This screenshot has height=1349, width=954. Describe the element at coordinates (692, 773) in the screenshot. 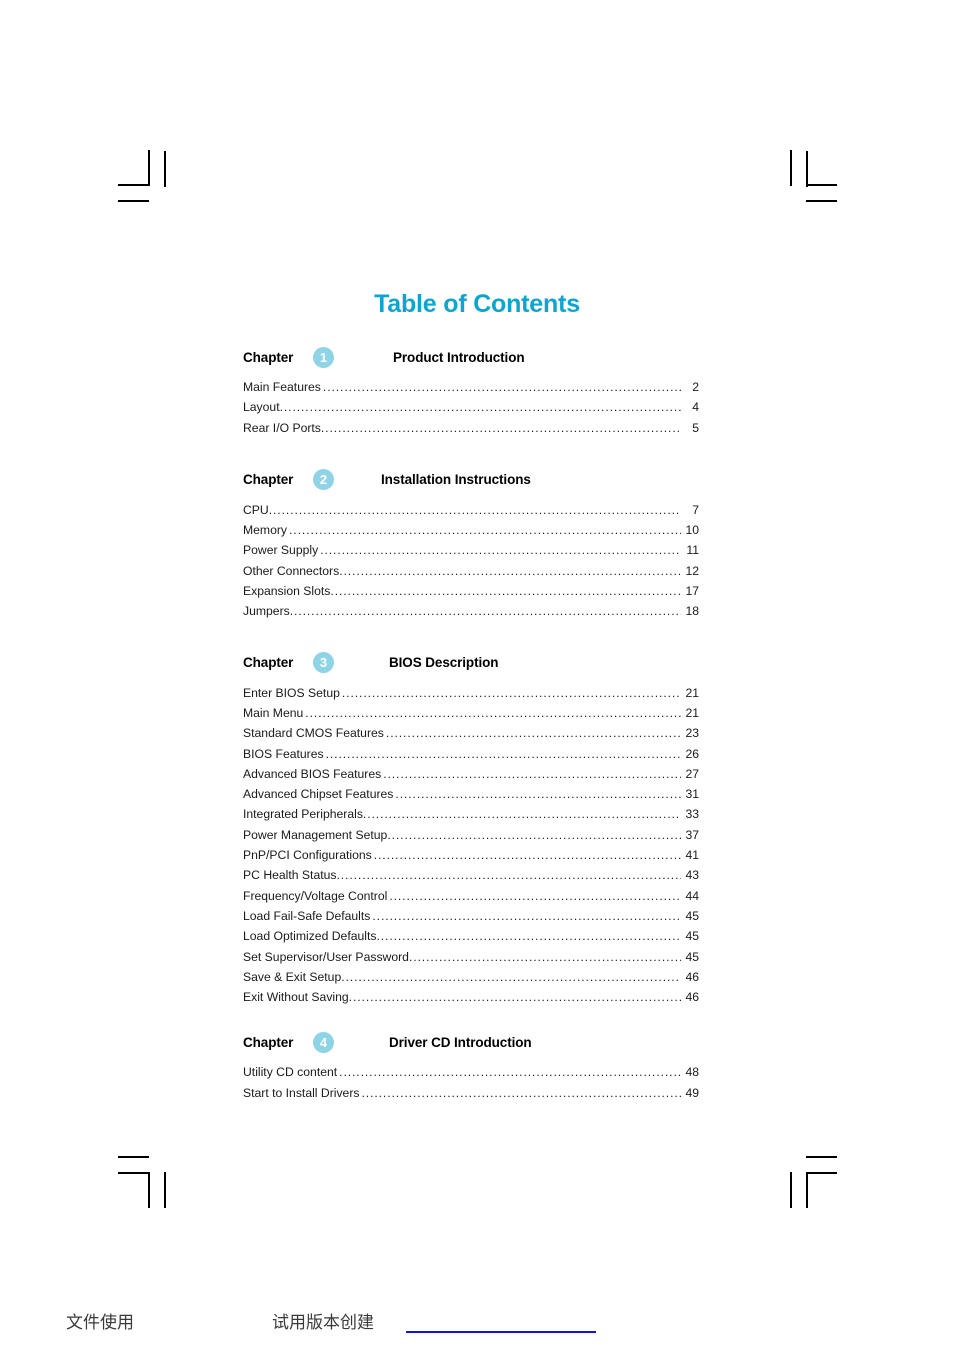

I see `toc-entry-page: 27` at that location.